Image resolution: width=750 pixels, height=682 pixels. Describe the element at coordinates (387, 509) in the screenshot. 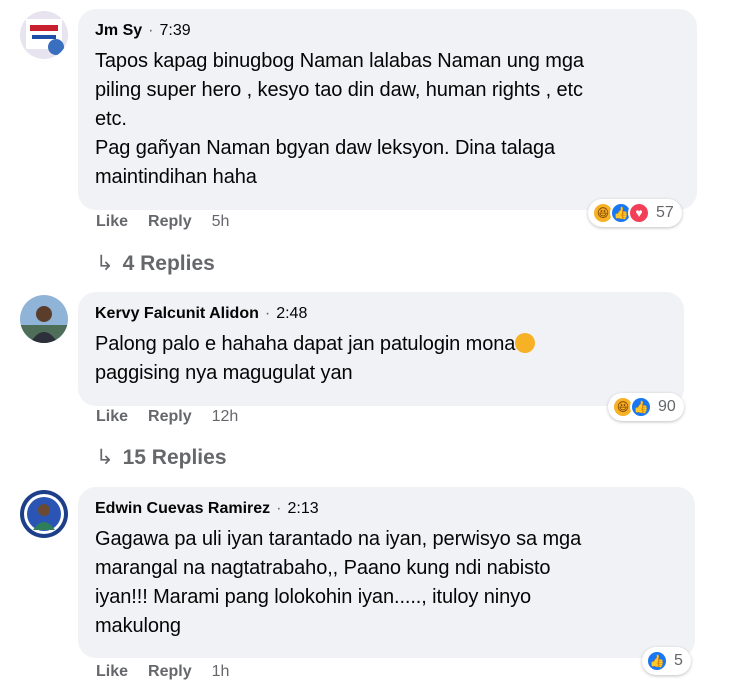

I see `comment-header: Edwin Cuevas Ramirez · 2:13` at that location.